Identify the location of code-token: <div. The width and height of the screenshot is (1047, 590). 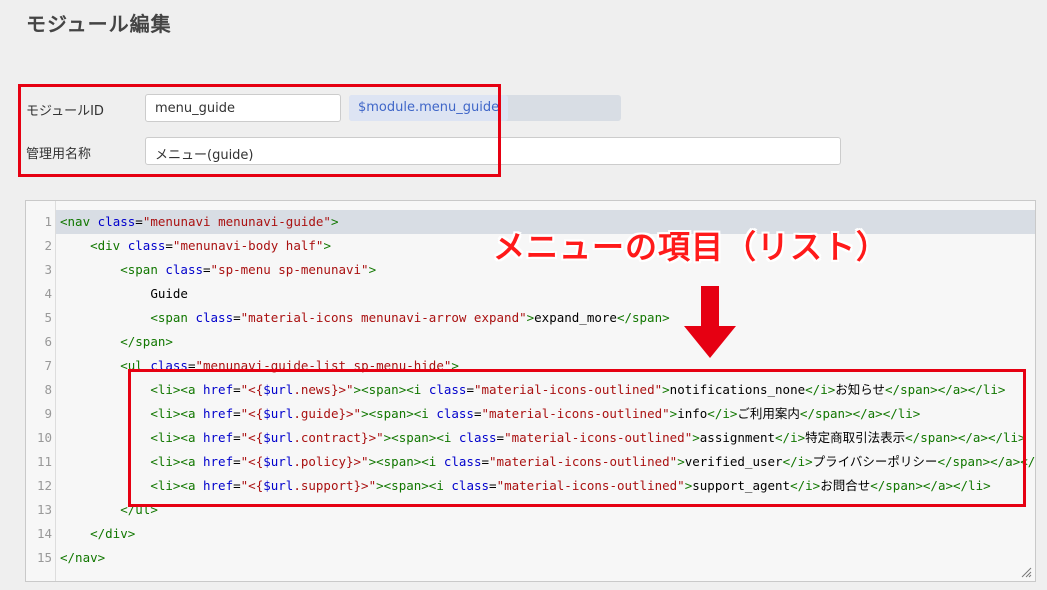
(109, 245).